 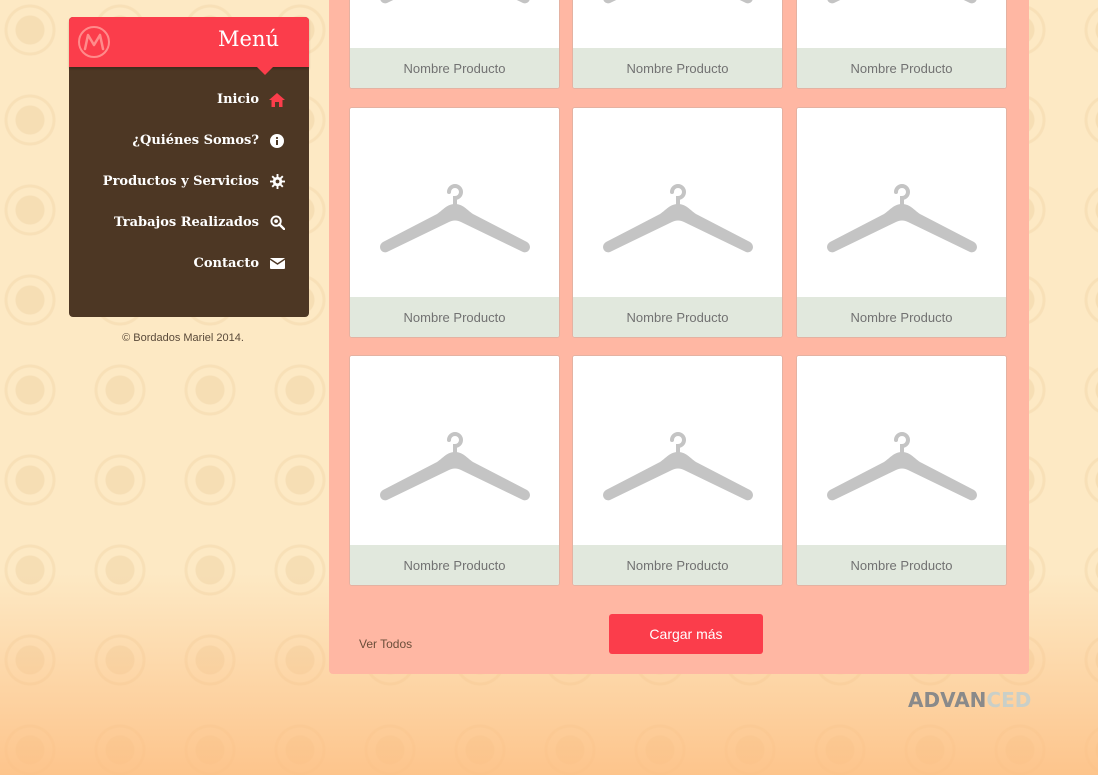 What do you see at coordinates (189, 46) in the screenshot?
I see `menu-header: Menú` at bounding box center [189, 46].